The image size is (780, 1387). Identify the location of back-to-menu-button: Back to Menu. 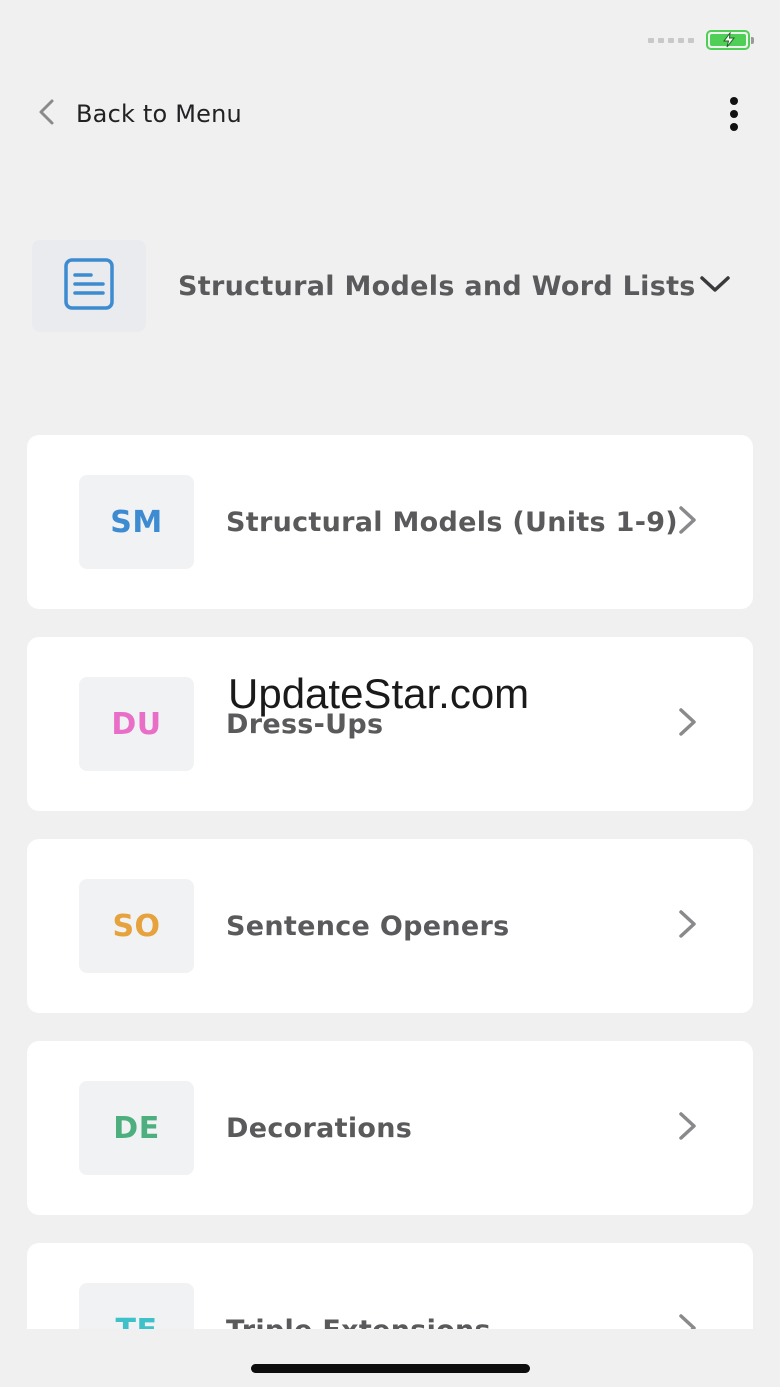
(138, 114).